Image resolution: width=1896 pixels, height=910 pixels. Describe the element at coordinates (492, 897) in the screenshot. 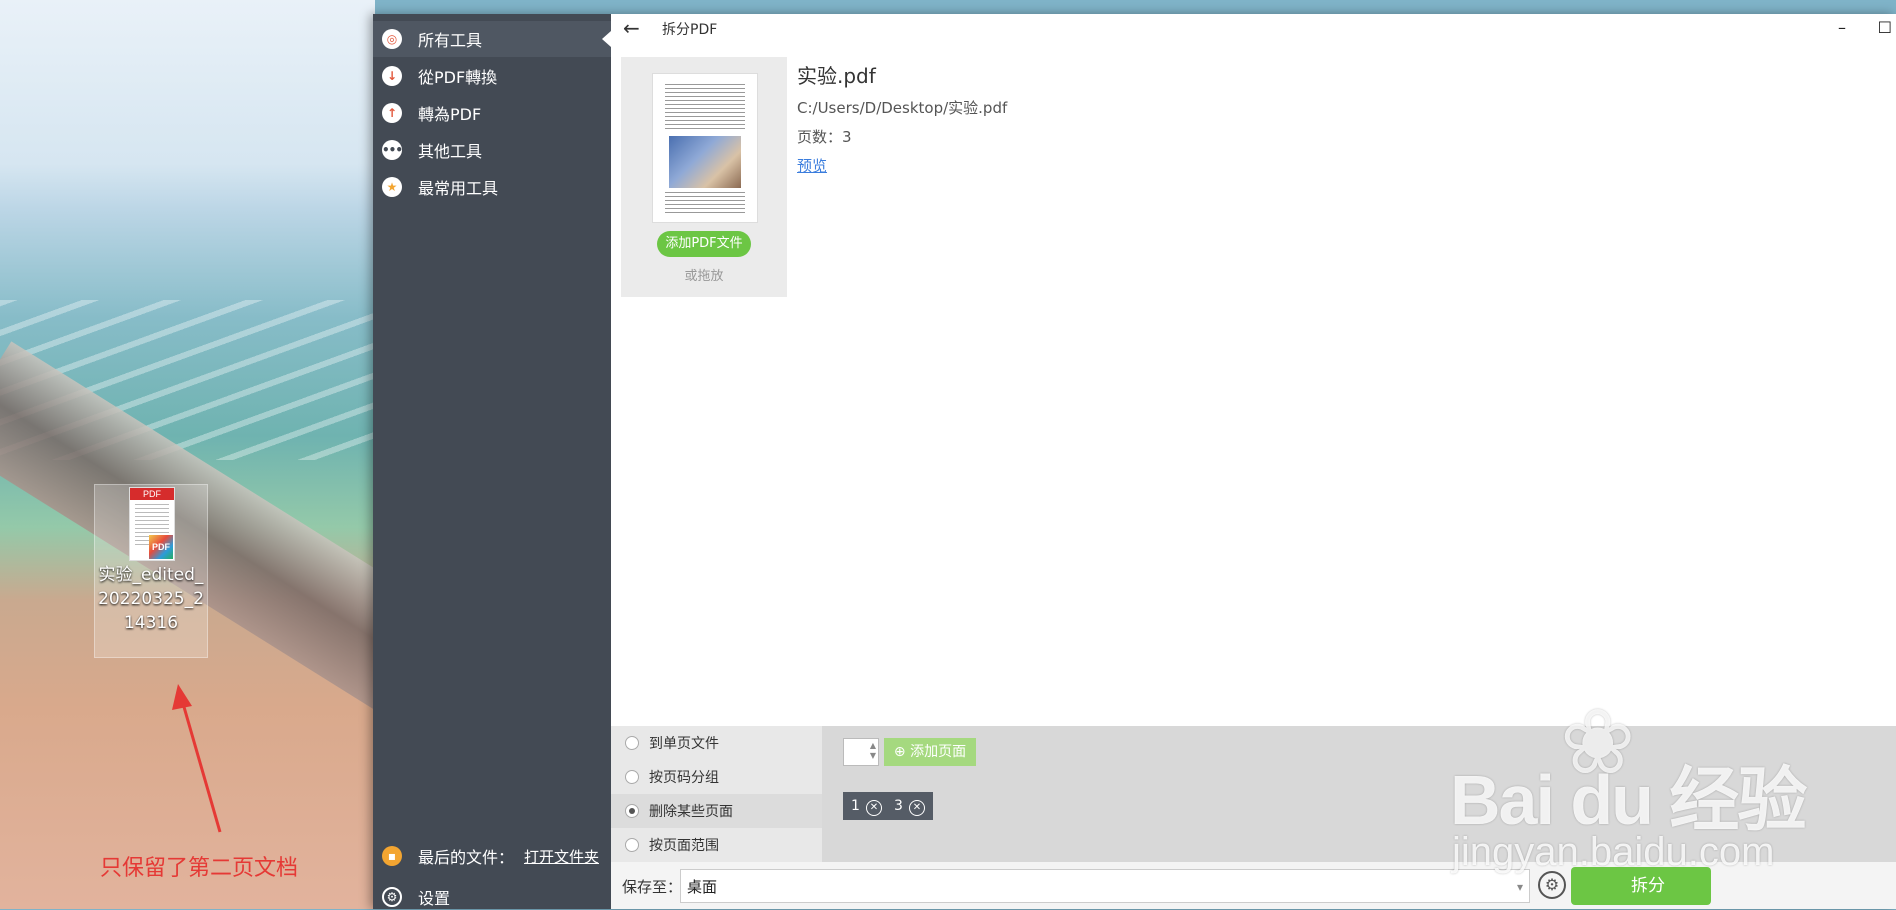

I see `sidebar-item-settings: ⚙ 设置` at that location.